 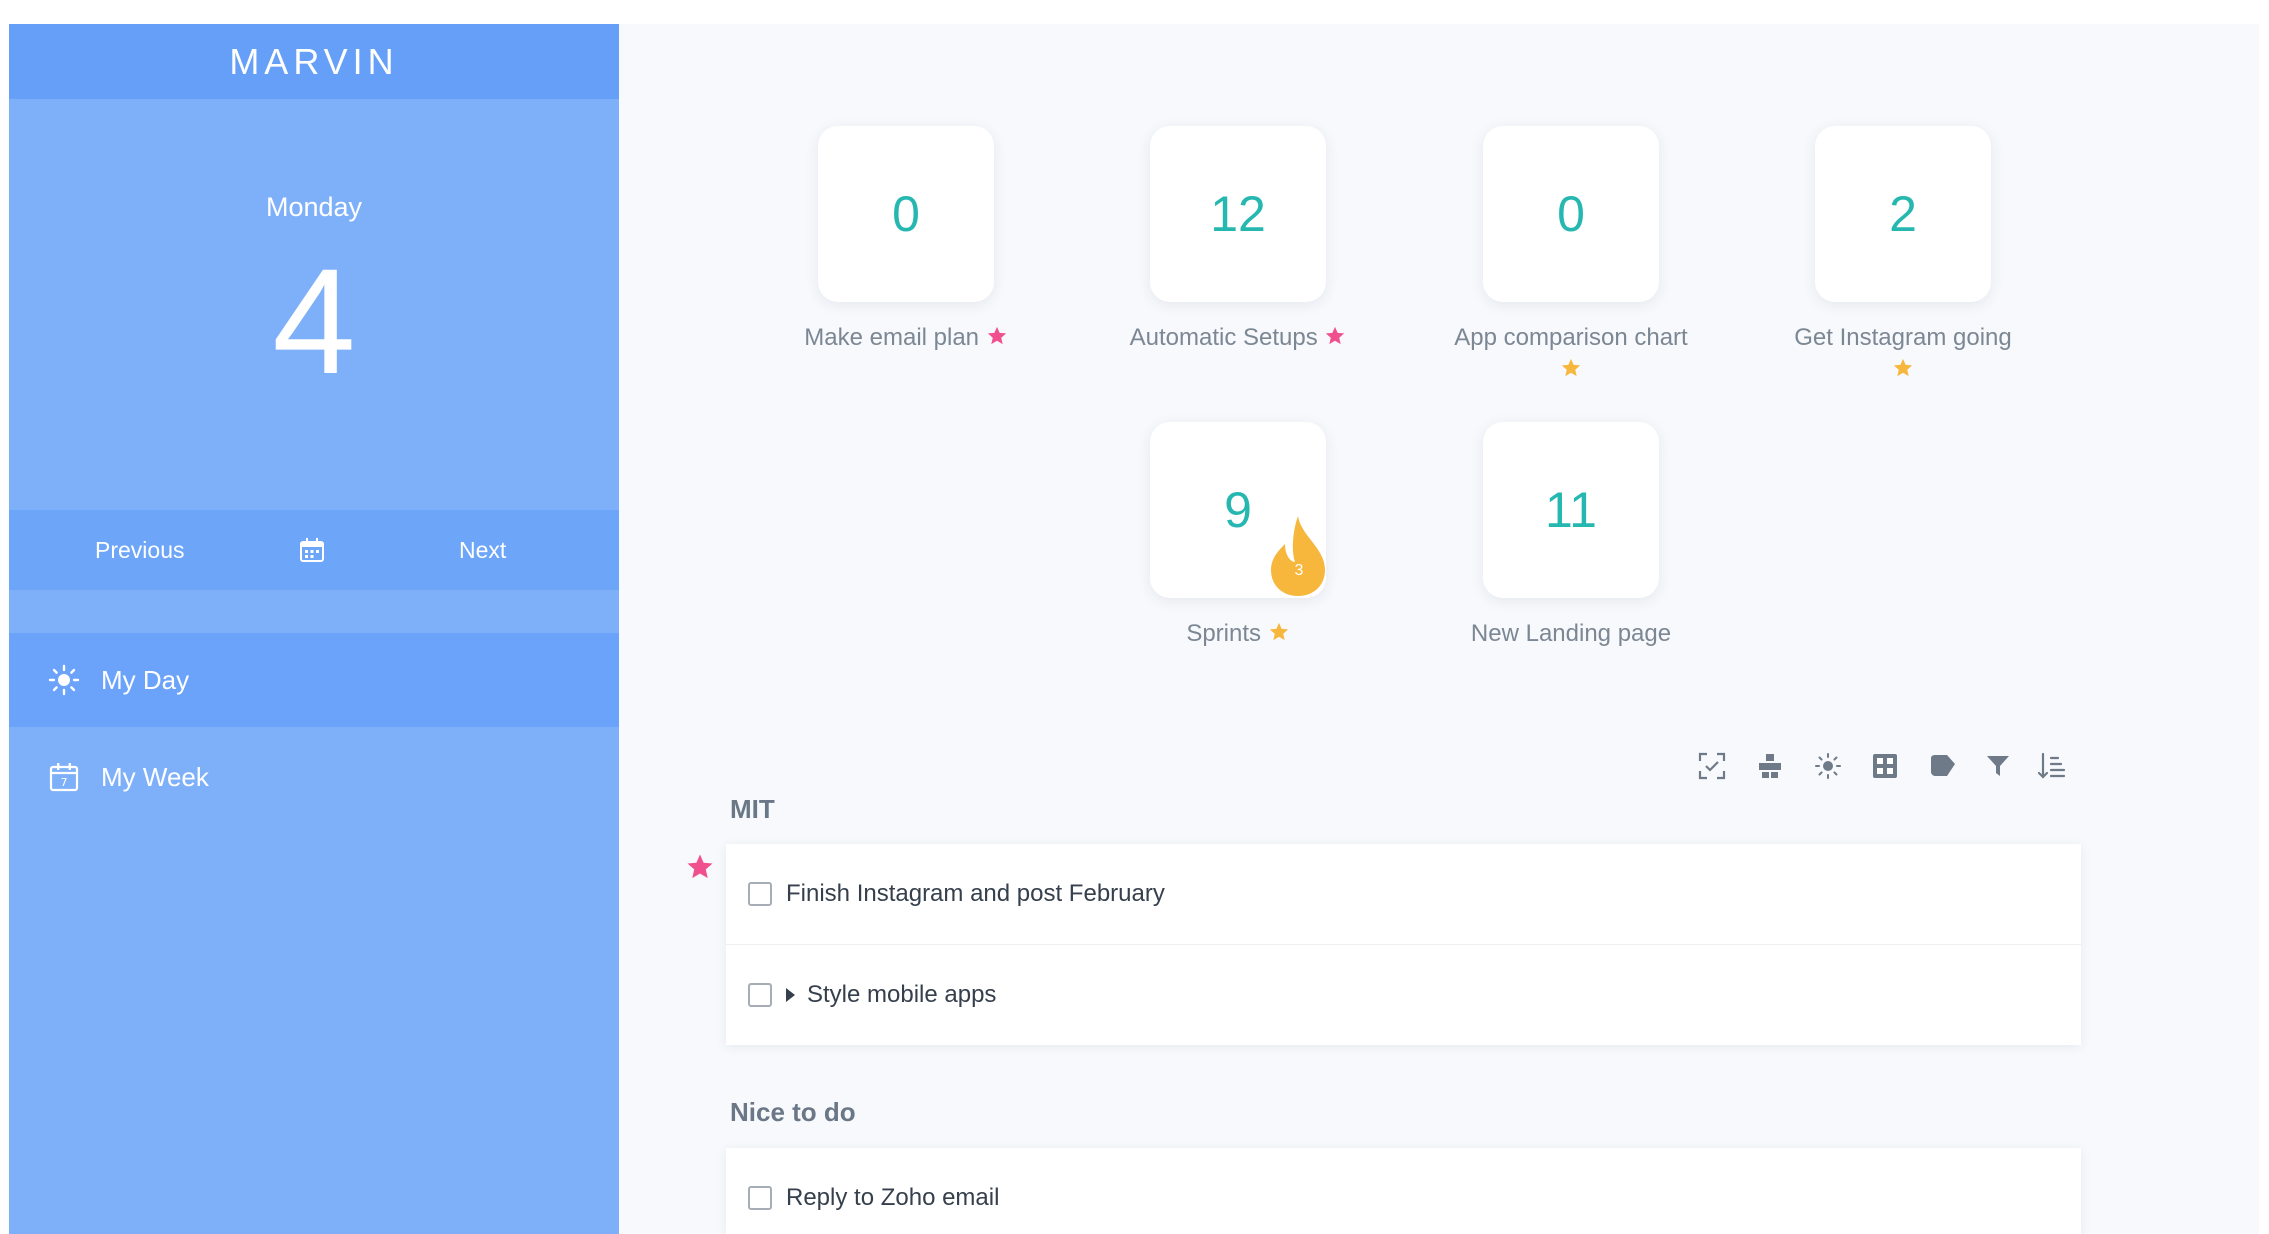 I want to click on project-label: New Landing page, so click(x=1571, y=634).